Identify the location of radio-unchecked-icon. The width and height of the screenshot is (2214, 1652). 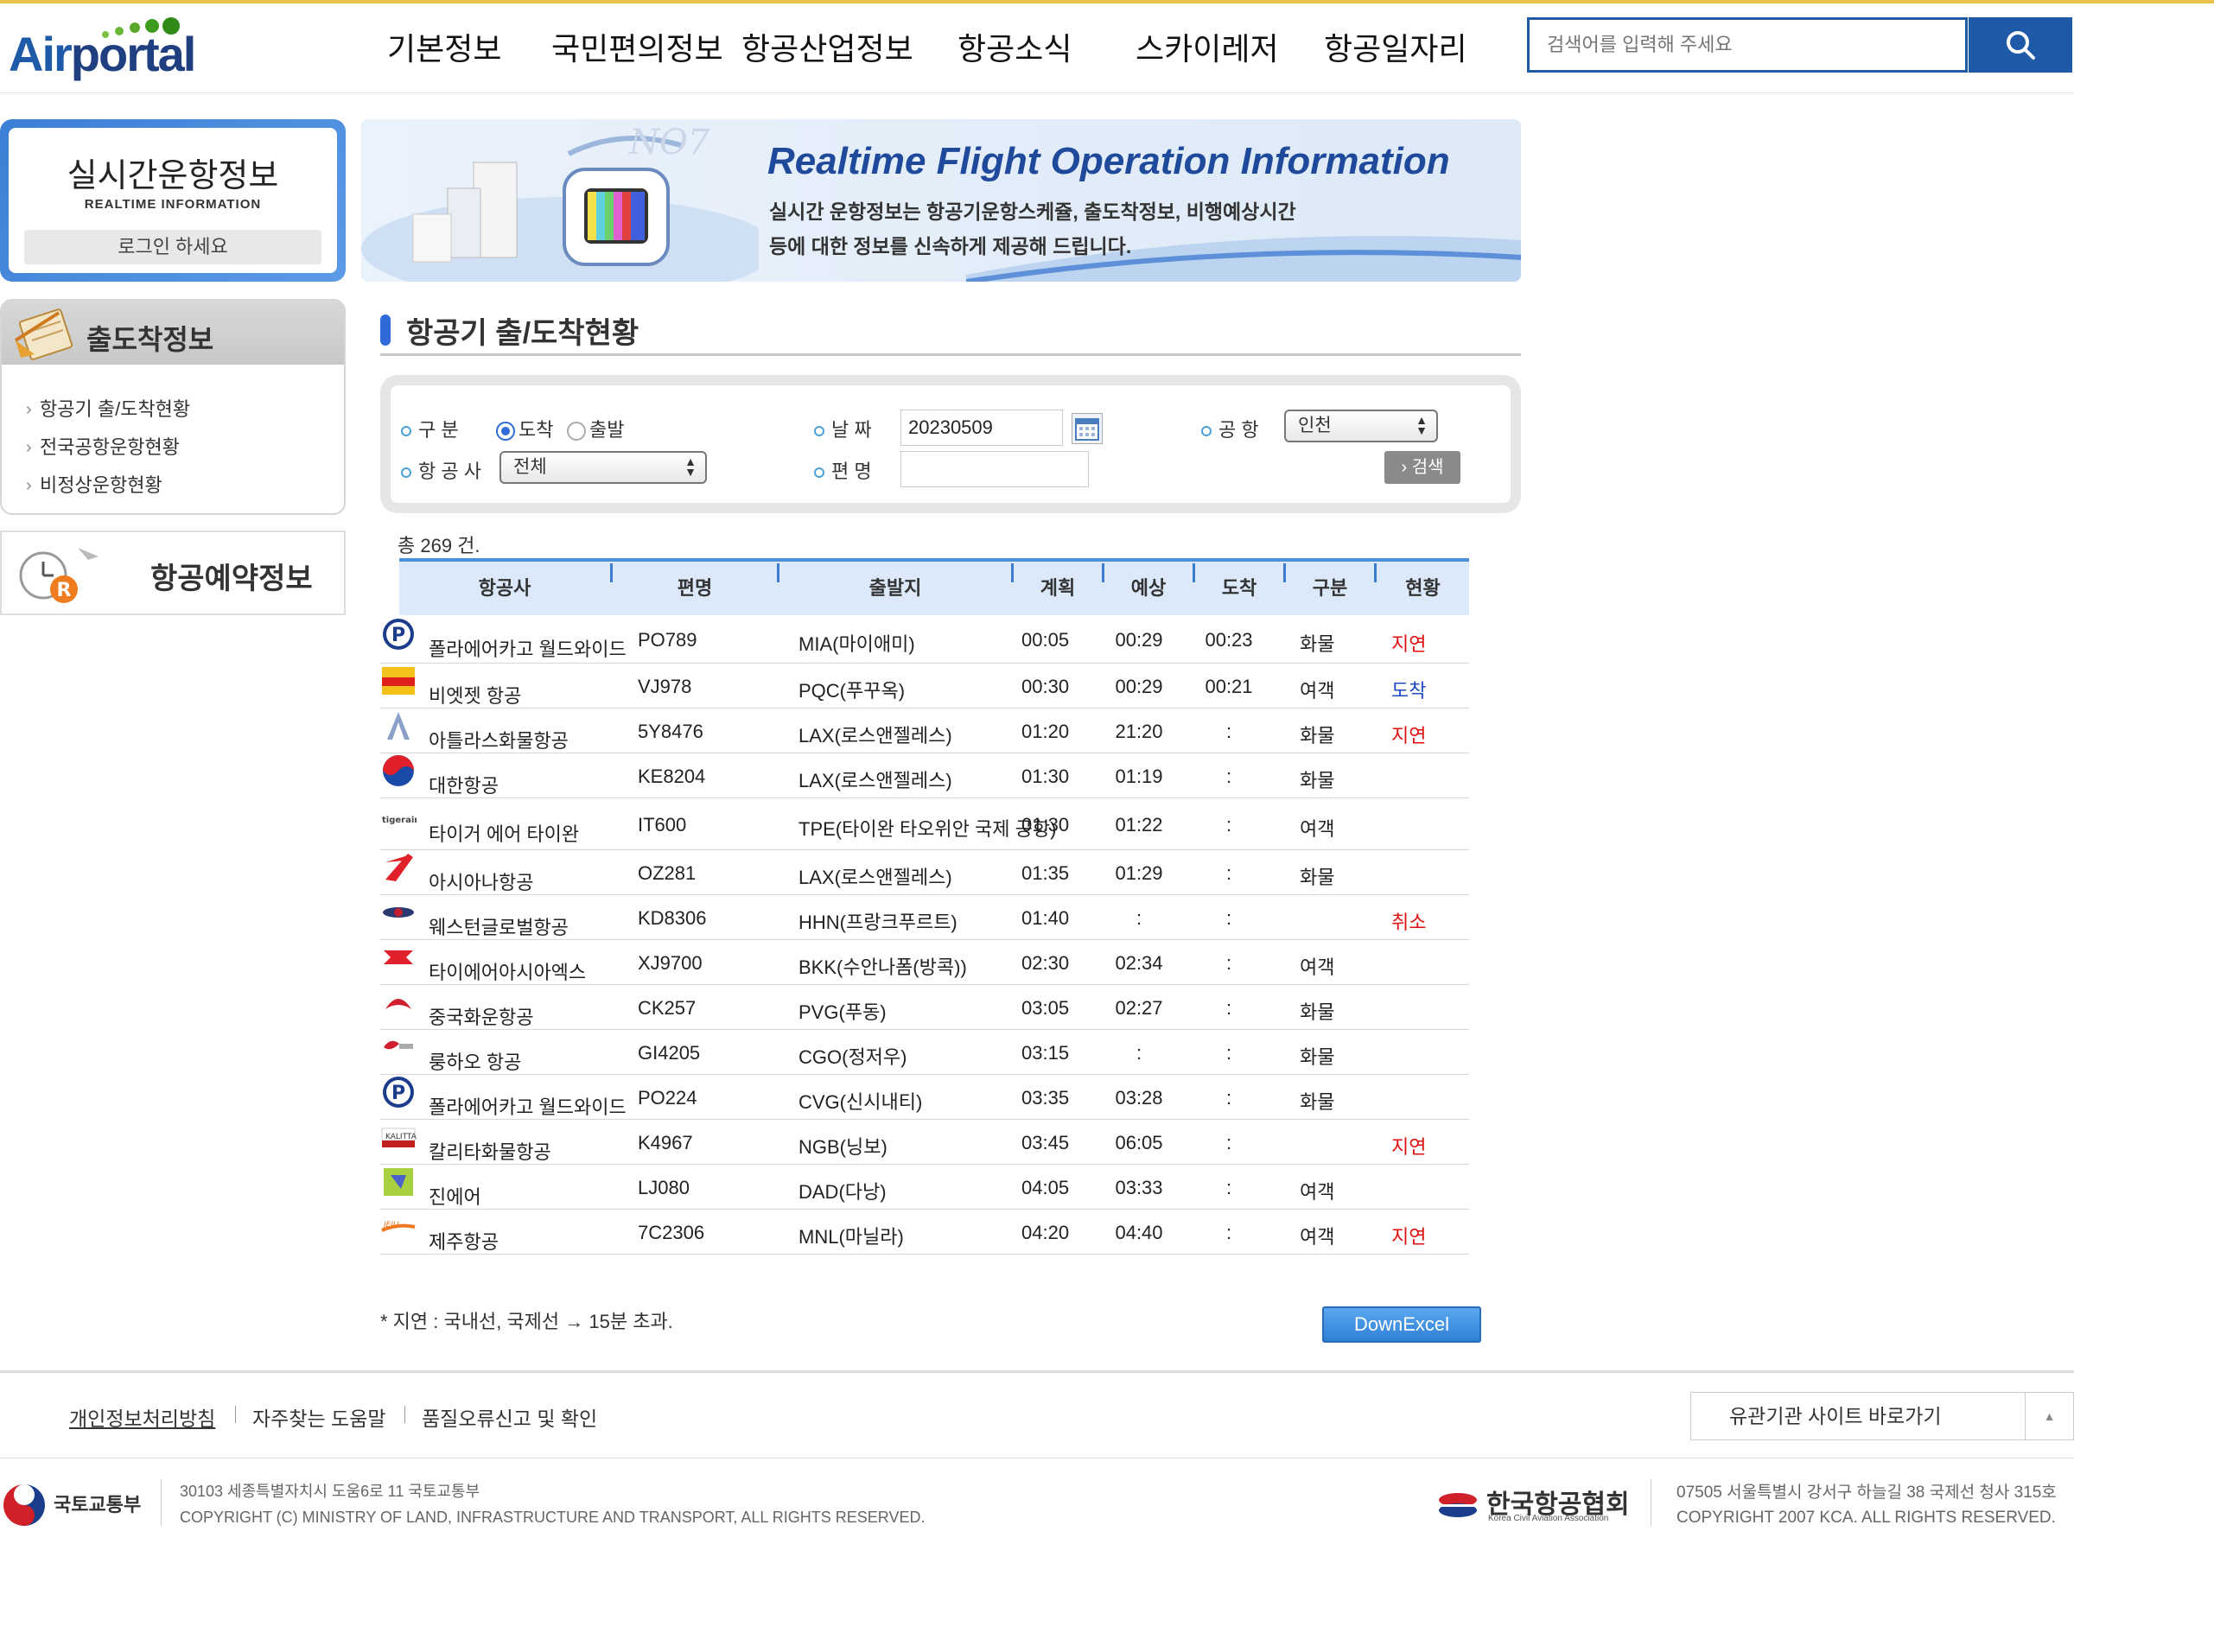
(576, 432).